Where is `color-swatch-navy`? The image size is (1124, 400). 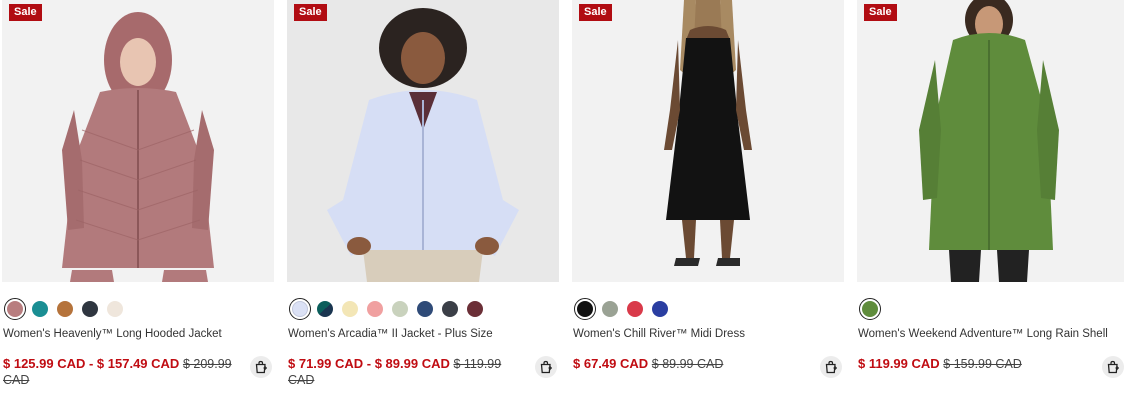
color-swatch-navy is located at coordinates (425, 309).